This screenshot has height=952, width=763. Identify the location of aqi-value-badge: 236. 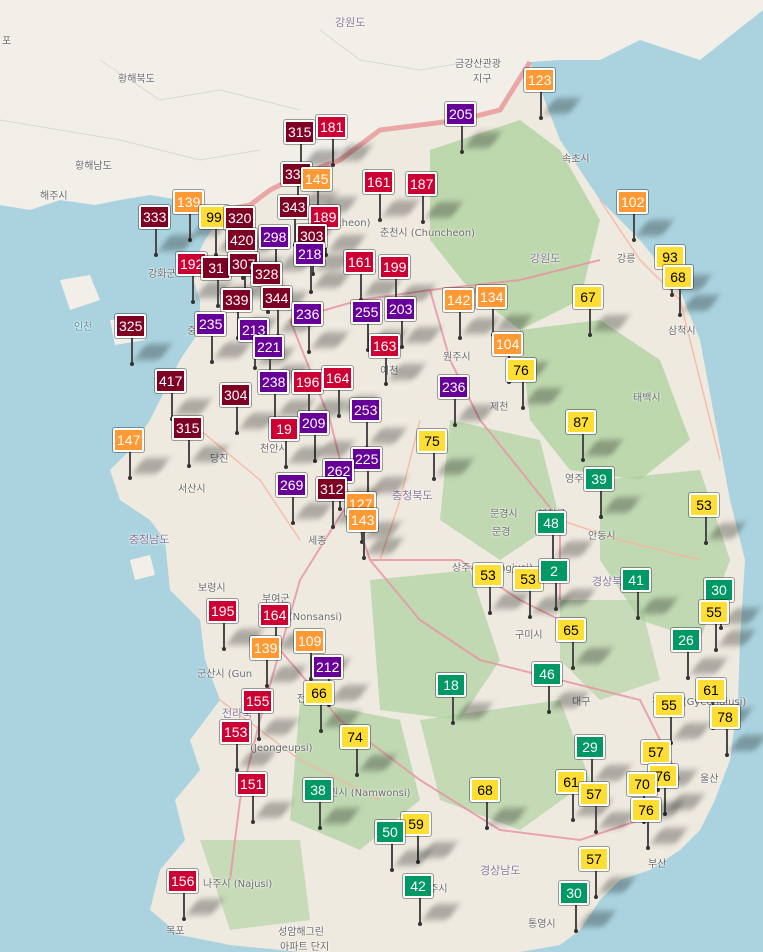
(454, 387).